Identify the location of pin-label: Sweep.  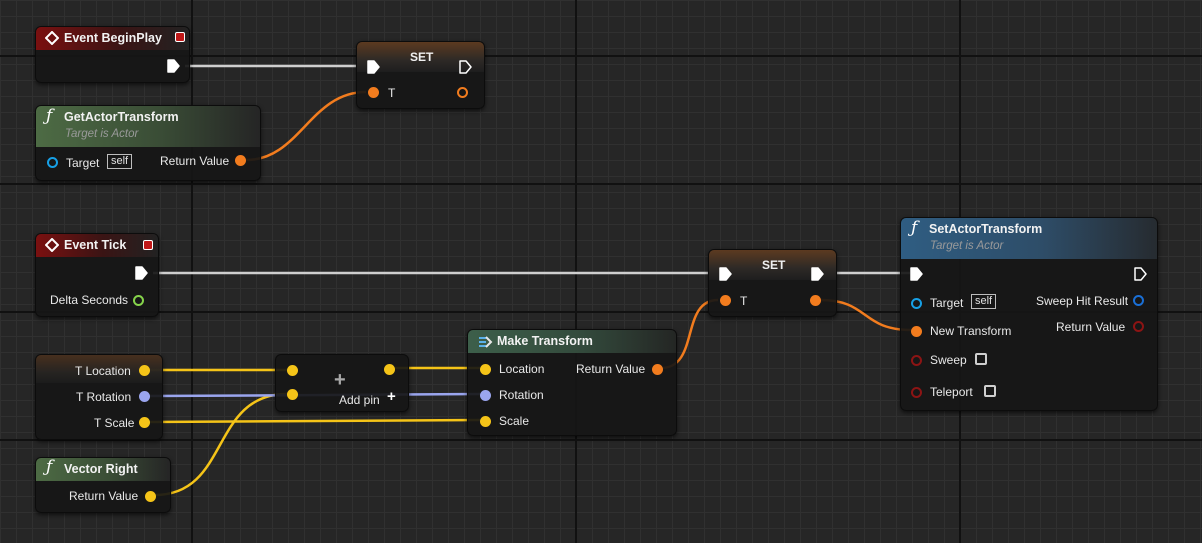
(948, 360).